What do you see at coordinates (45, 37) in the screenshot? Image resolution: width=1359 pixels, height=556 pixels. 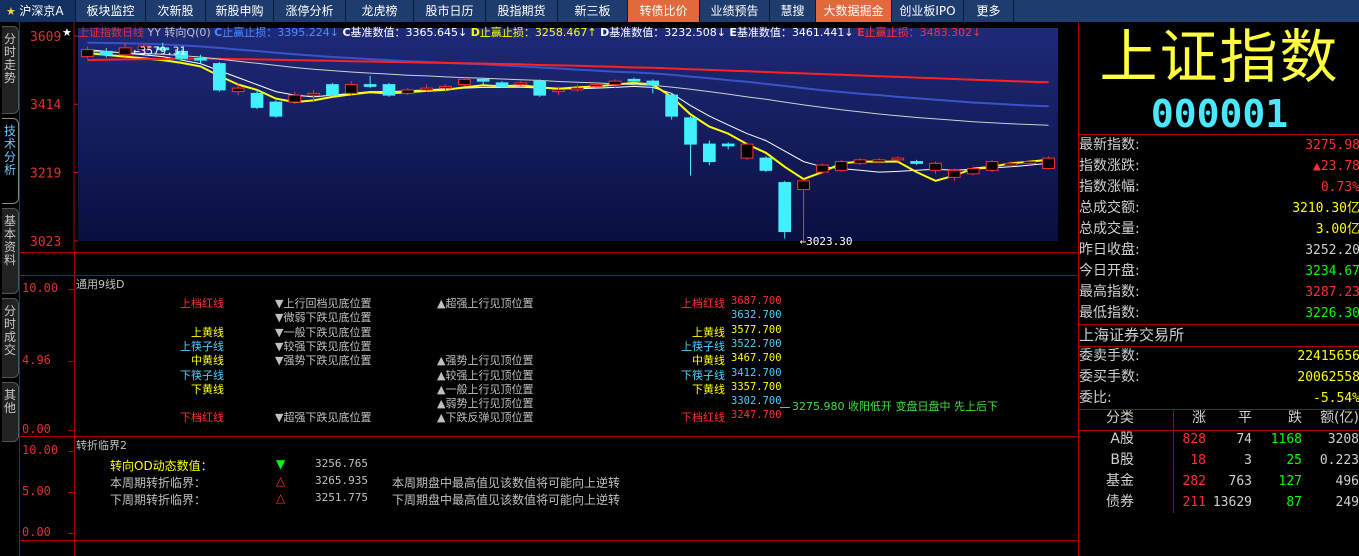 I see `price-axis-label: 3609` at bounding box center [45, 37].